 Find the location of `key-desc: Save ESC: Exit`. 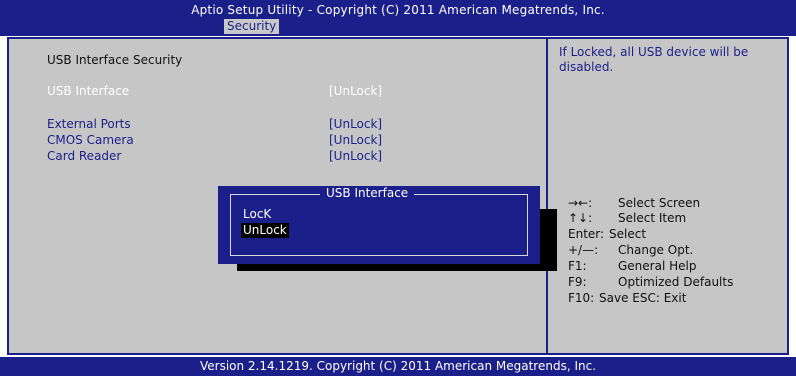

key-desc: Save ESC: Exit is located at coordinates (643, 298).